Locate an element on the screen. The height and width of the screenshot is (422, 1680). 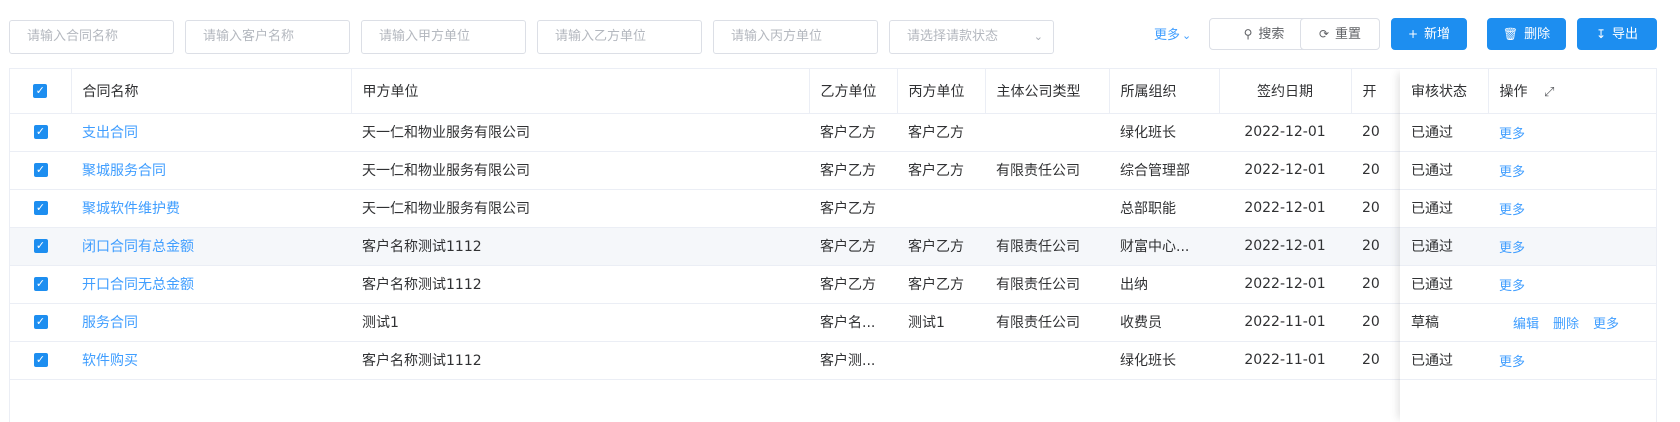
search-icon: ⚲ is located at coordinates (1248, 34).